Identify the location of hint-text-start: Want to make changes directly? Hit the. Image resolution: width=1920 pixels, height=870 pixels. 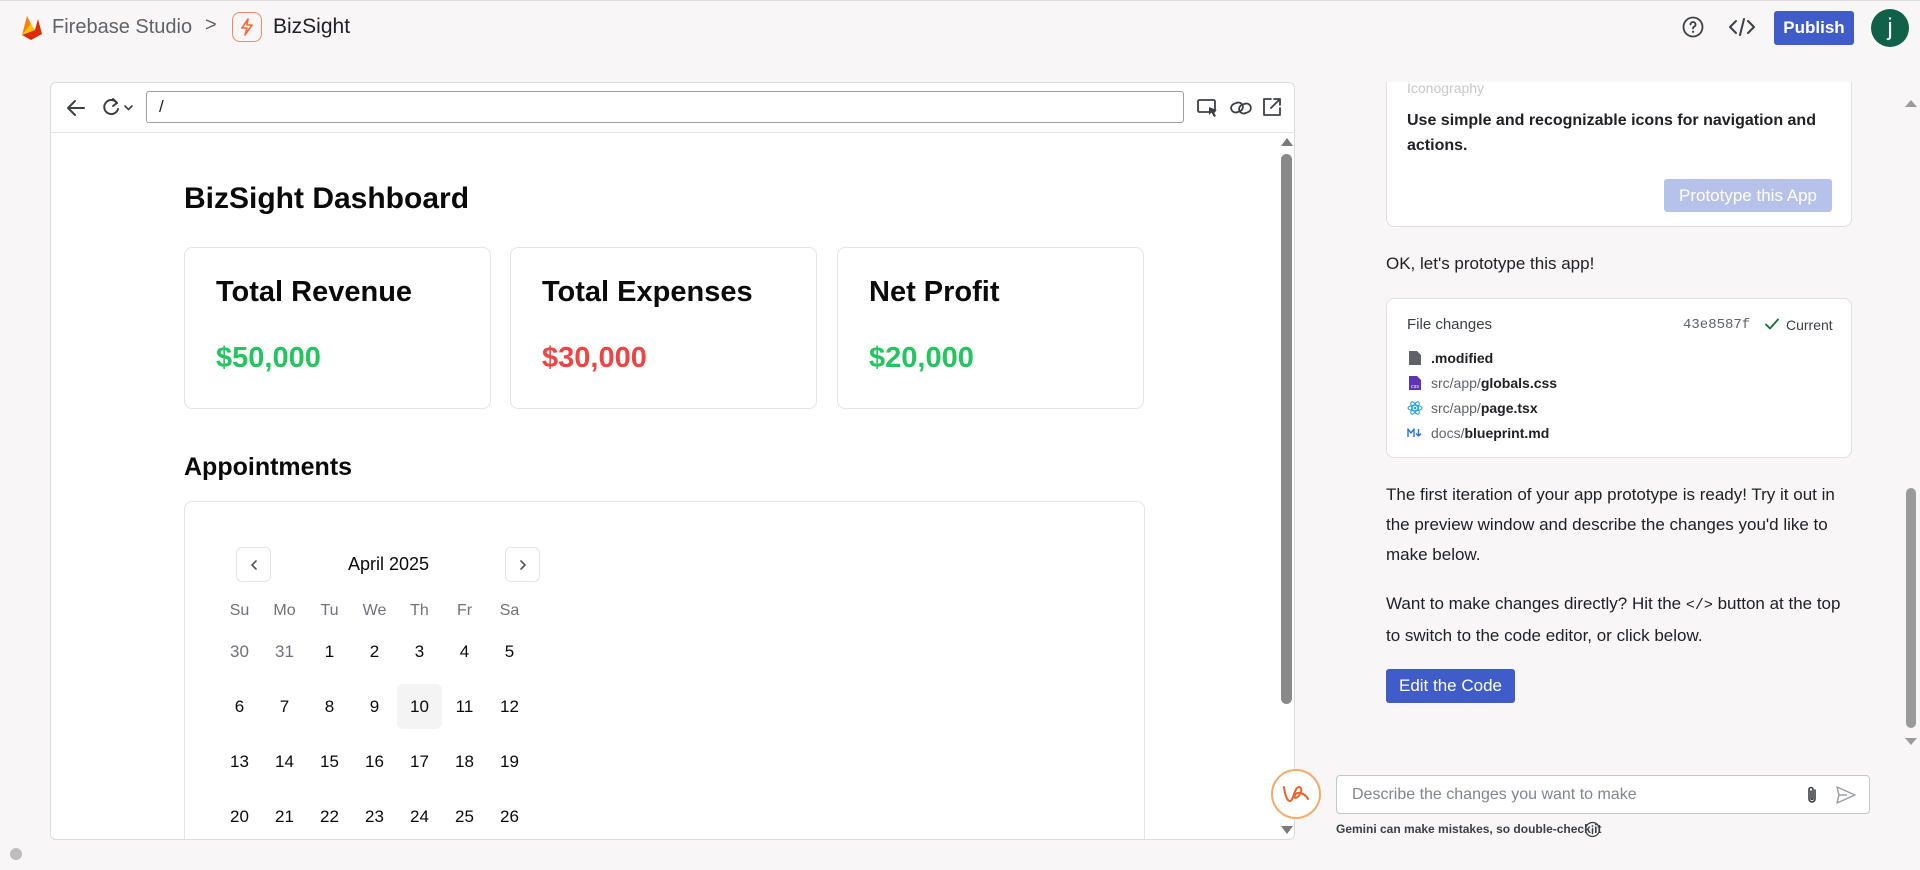
(1536, 603).